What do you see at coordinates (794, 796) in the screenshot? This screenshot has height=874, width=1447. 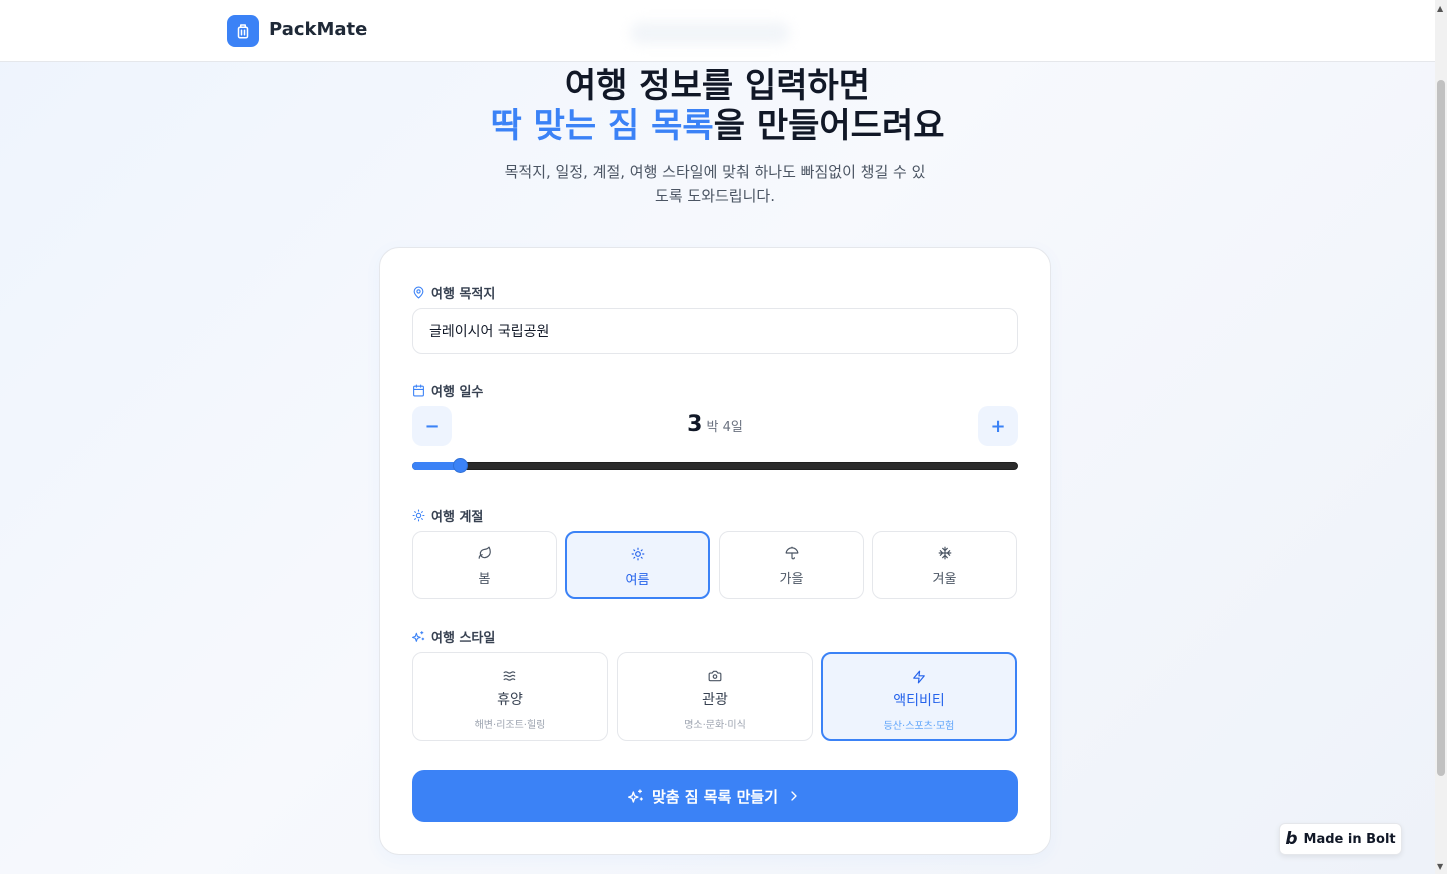 I see `chevron-right-icon` at bounding box center [794, 796].